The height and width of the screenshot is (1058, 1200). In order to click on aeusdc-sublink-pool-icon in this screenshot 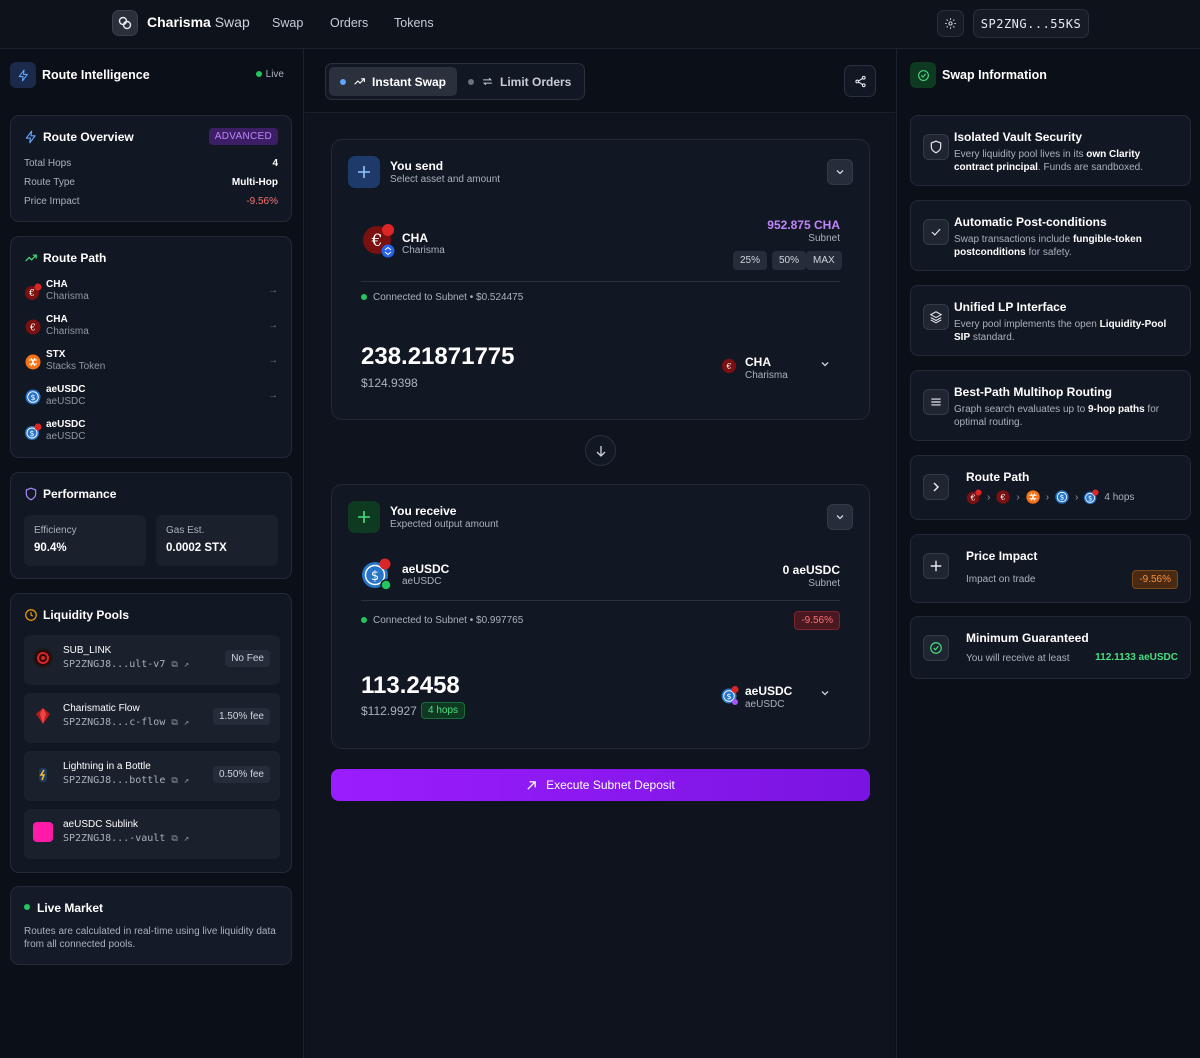, I will do `click(43, 832)`.